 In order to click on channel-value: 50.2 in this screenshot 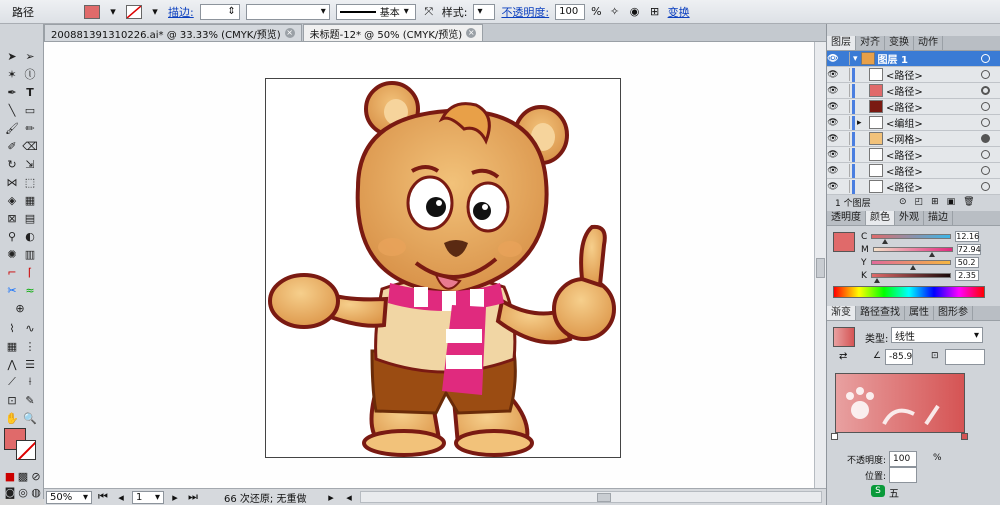, I will do `click(966, 262)`.